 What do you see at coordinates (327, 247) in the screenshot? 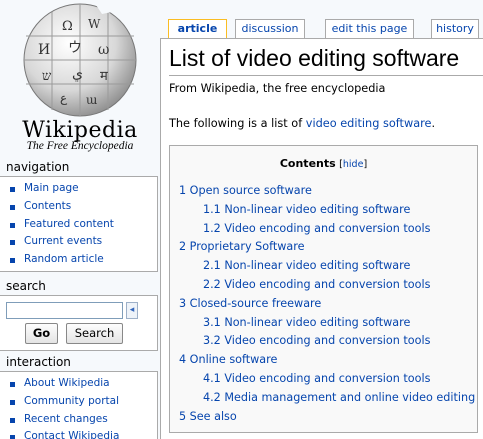
I see `toc-item: 2 Proprietary Software` at bounding box center [327, 247].